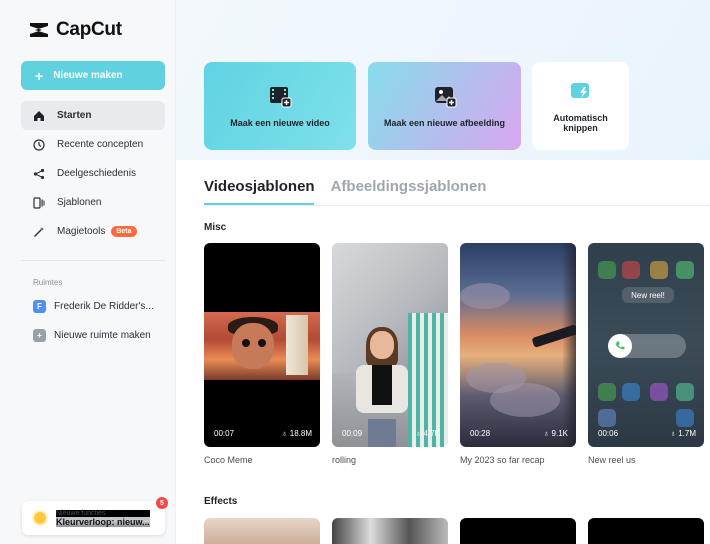 This screenshot has width=710, height=544. I want to click on capcut-logo: CapCut, so click(75, 30).